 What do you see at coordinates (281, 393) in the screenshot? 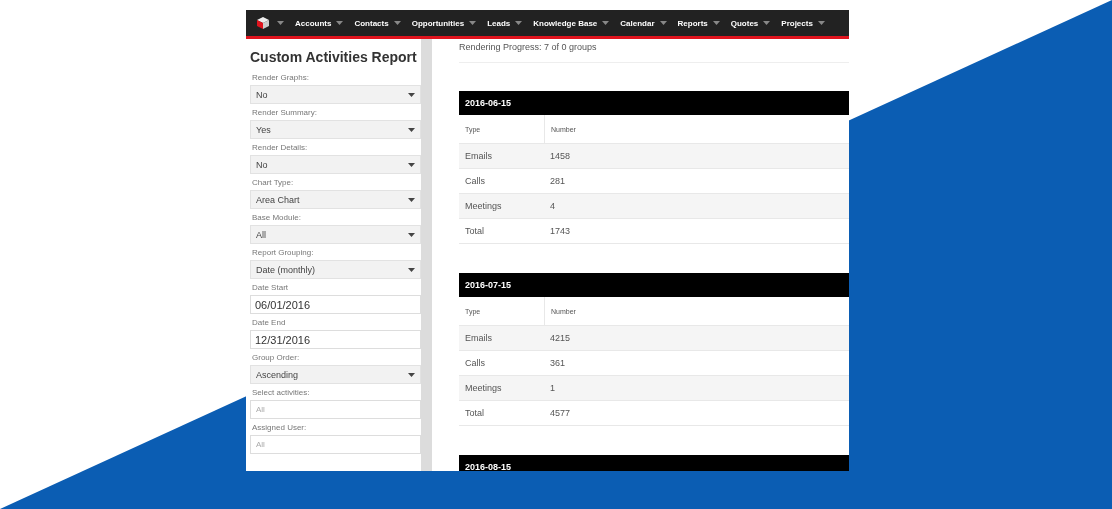
I see `field-label: Select activities:` at bounding box center [281, 393].